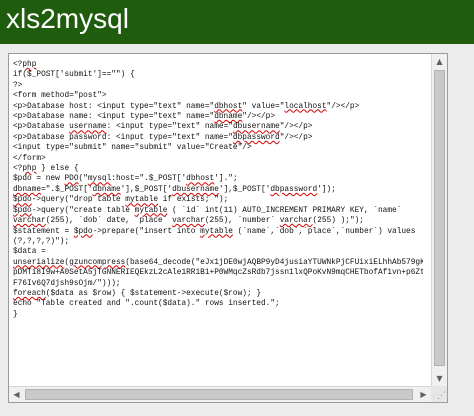 This screenshot has height=416, width=474. I want to click on code-text: F76Iv6Q7djsh9sOjm/")));, so click(67, 283).